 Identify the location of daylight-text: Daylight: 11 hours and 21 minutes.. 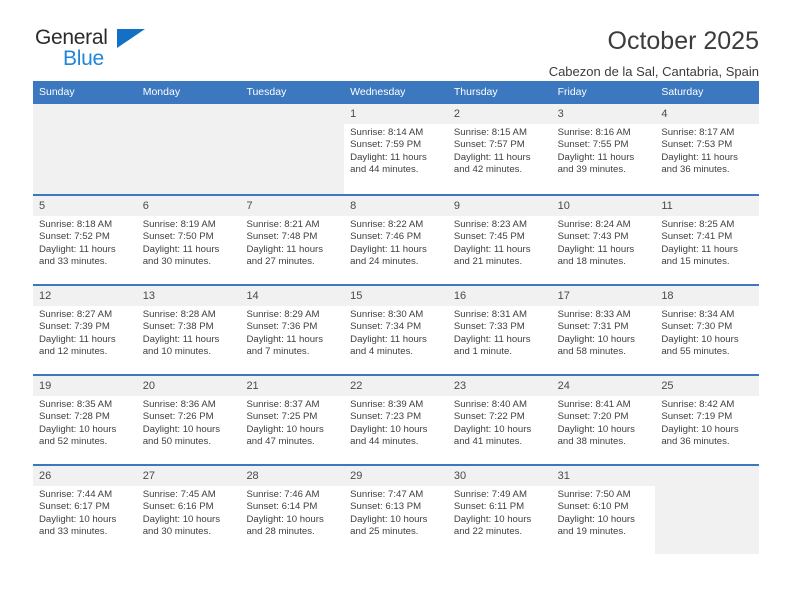
(492, 255).